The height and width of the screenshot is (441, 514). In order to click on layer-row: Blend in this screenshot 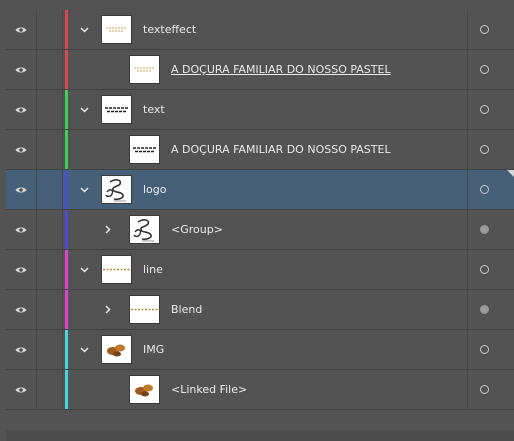, I will do `click(260, 310)`.